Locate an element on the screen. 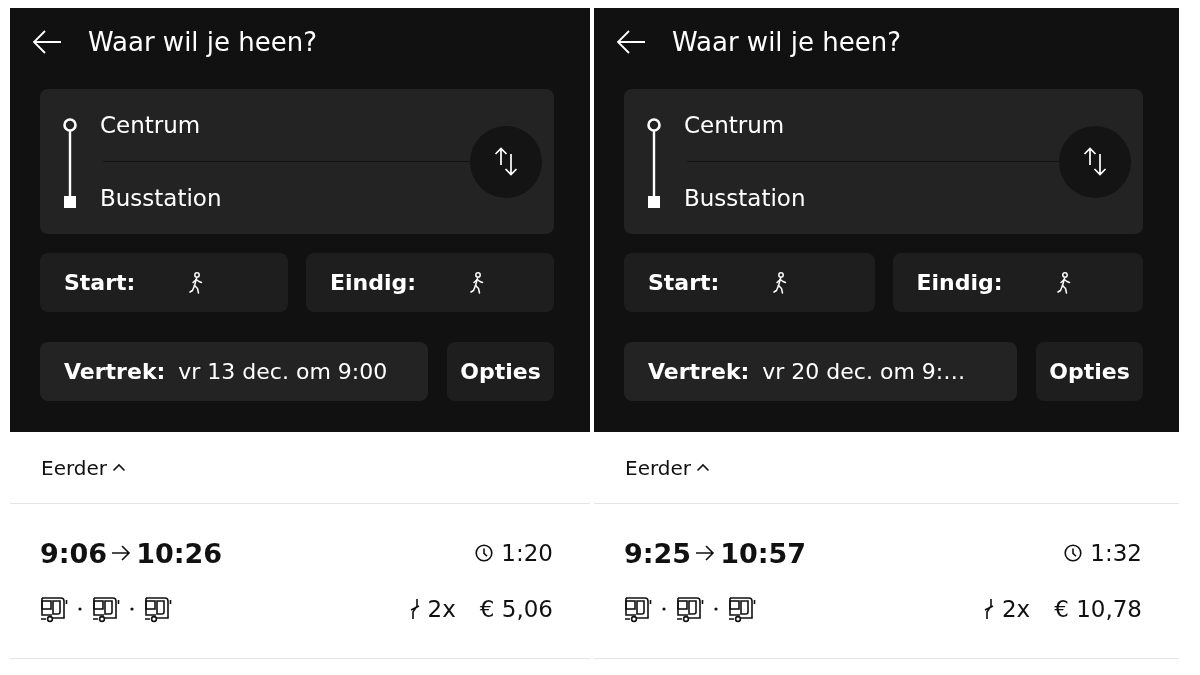 The height and width of the screenshot is (675, 1200). price-text: € 10,78 is located at coordinates (1098, 609).